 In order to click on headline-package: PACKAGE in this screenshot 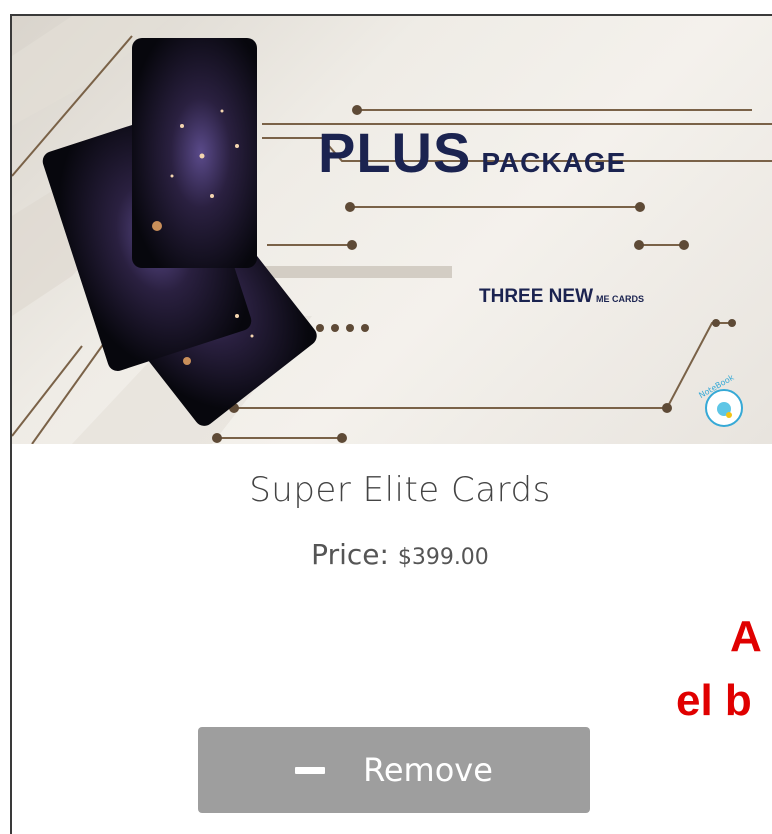, I will do `click(554, 162)`.